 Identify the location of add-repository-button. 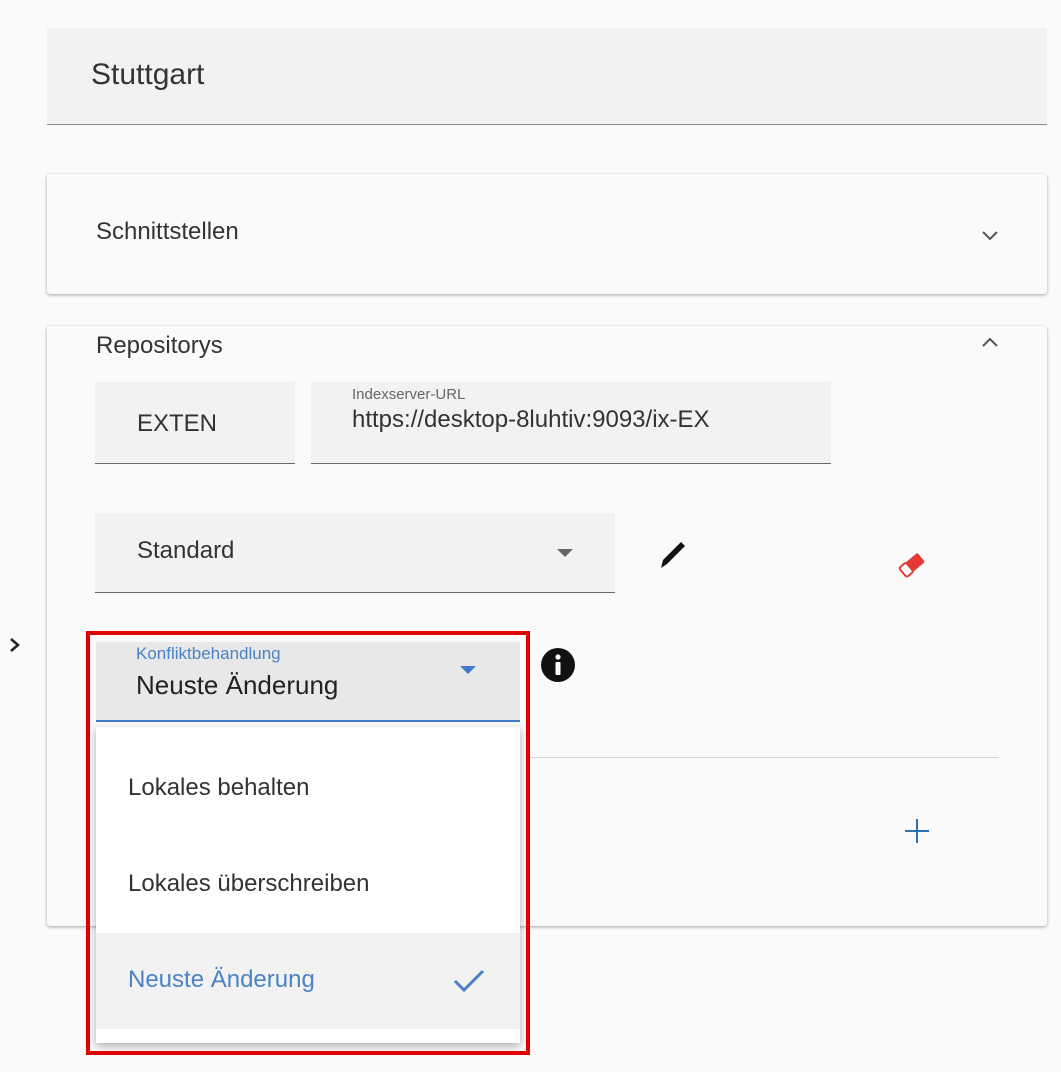
(917, 831).